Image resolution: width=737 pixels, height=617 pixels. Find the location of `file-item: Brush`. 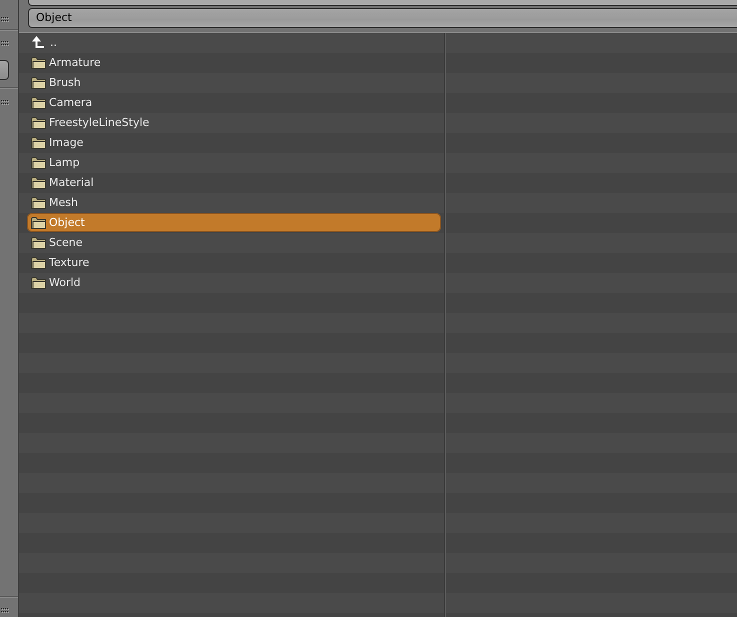

file-item: Brush is located at coordinates (234, 82).